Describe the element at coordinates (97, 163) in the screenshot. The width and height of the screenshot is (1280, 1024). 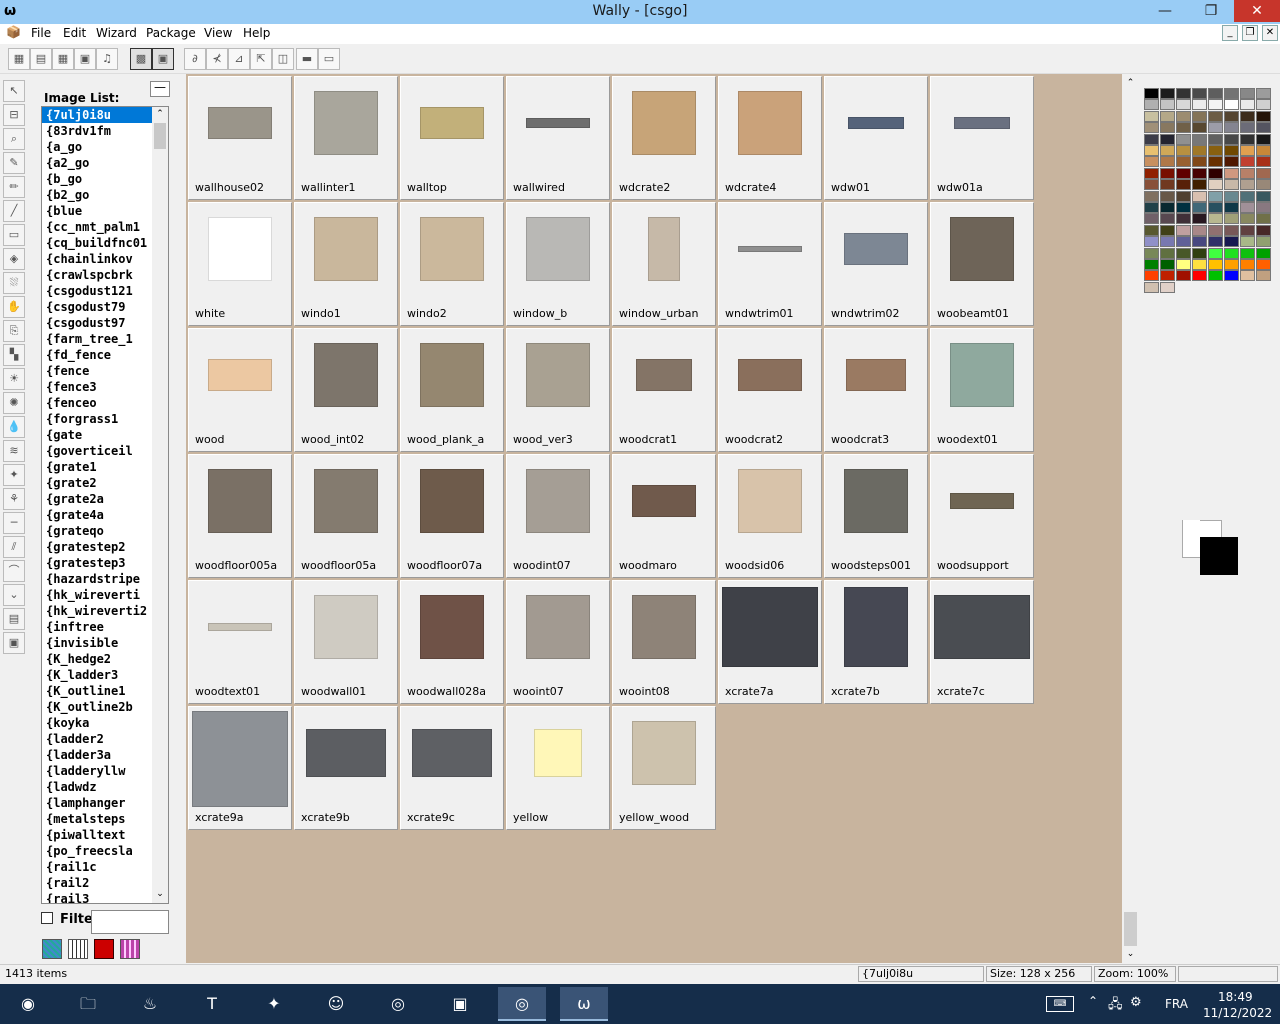
I see `list-item: {a2_go` at that location.